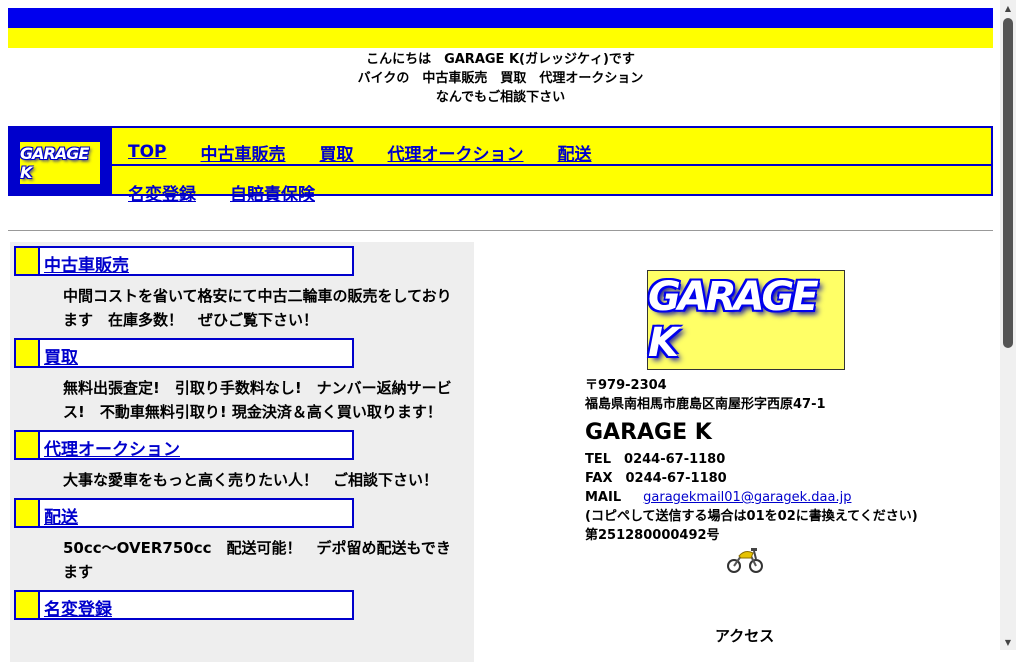 The image size is (1016, 662). Describe the element at coordinates (337, 152) in the screenshot. I see `nav-link-purchase: 買取` at that location.